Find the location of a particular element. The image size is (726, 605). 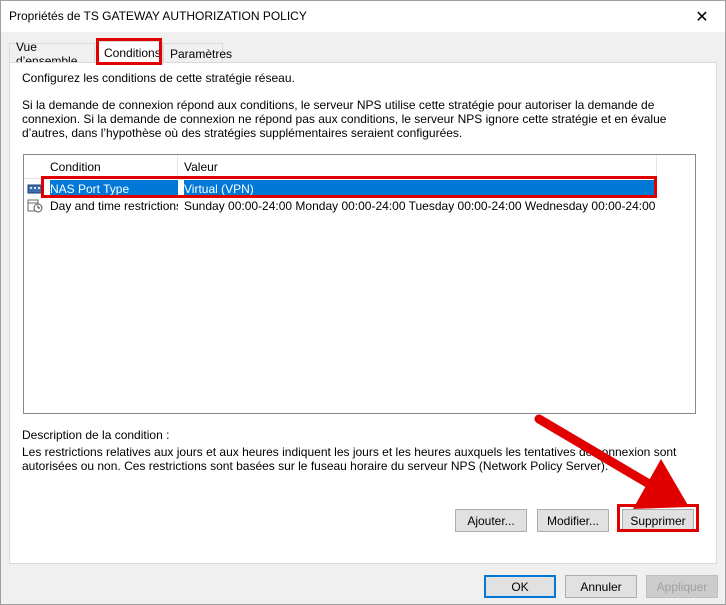

pointer-arrow is located at coordinates (611, 461).